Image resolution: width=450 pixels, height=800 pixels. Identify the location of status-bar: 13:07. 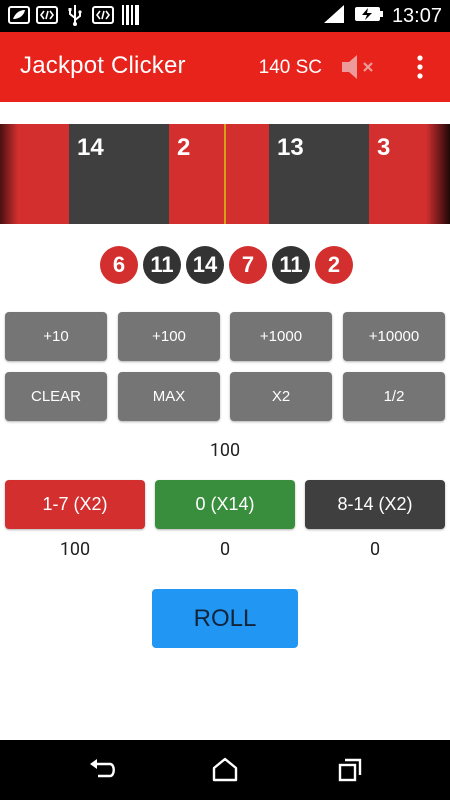
(225, 16).